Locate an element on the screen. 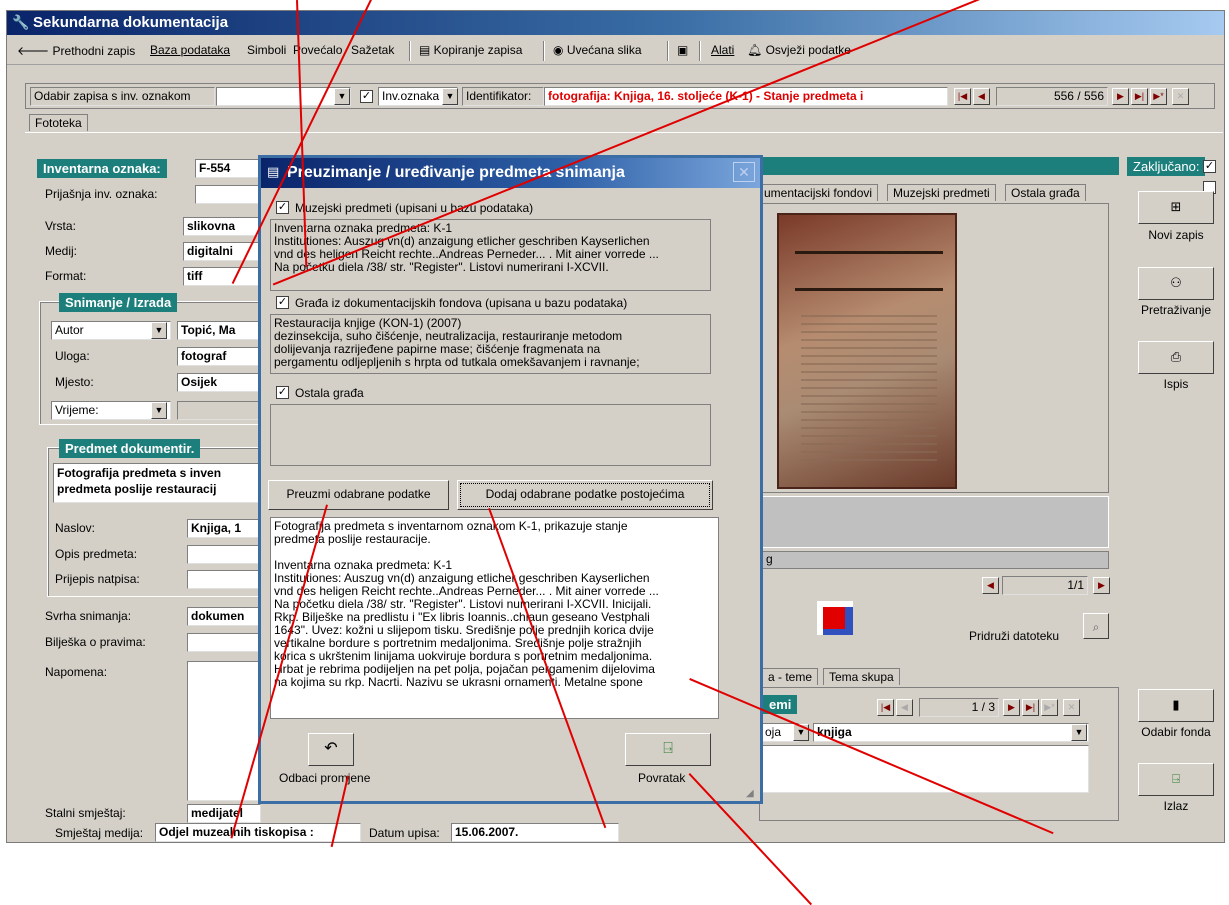 Image resolution: width=1229 pixels, height=905 pixels. opis-label: Opis predmeta: is located at coordinates (96, 554).